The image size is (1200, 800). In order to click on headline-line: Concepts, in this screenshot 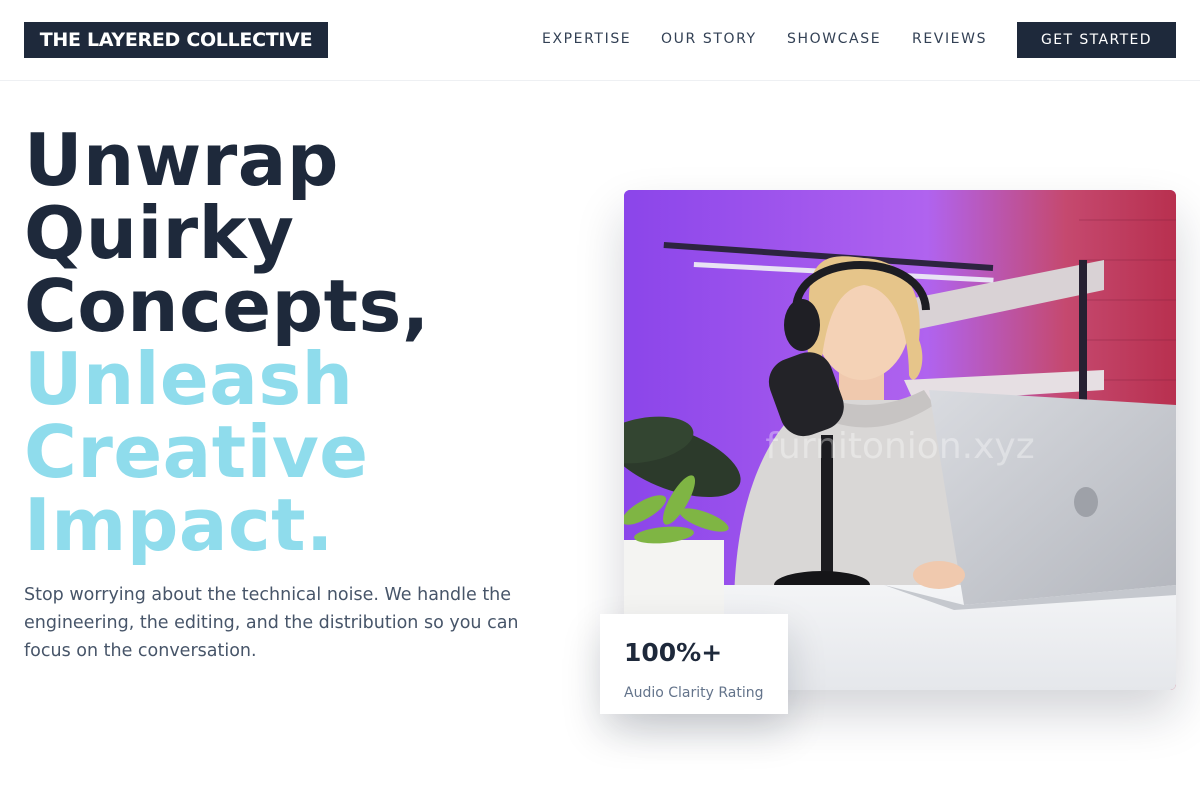, I will do `click(227, 306)`.